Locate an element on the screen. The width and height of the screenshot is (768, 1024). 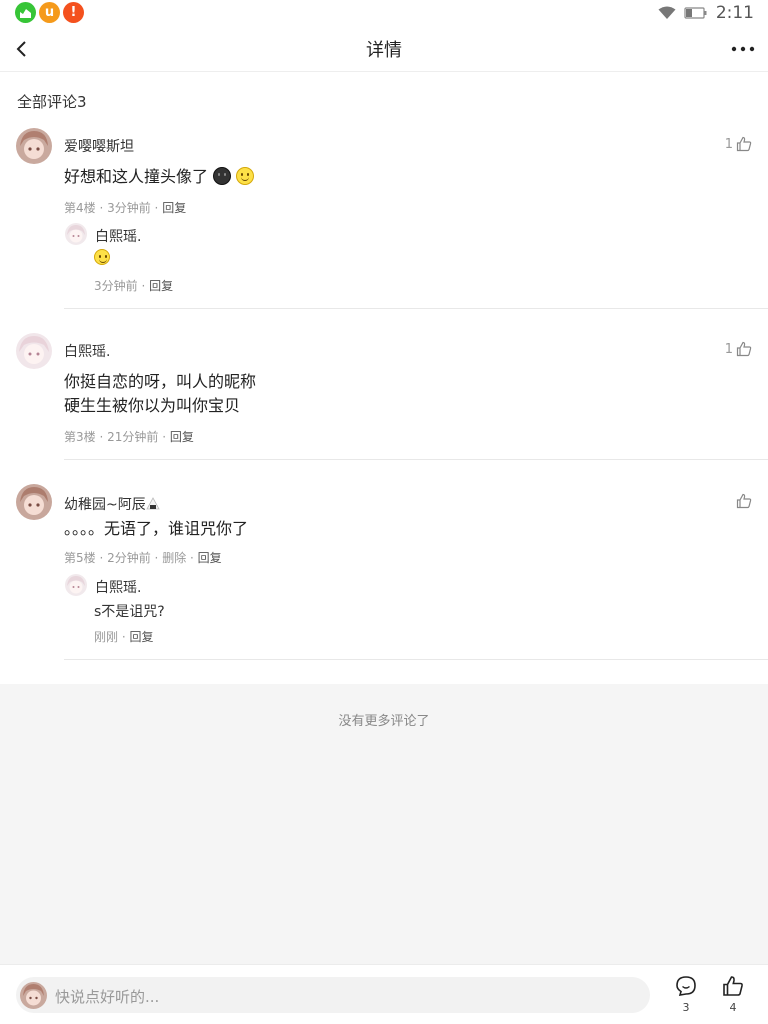
comment-text-content: 好想和这人撞头像了 is located at coordinates (136, 176).